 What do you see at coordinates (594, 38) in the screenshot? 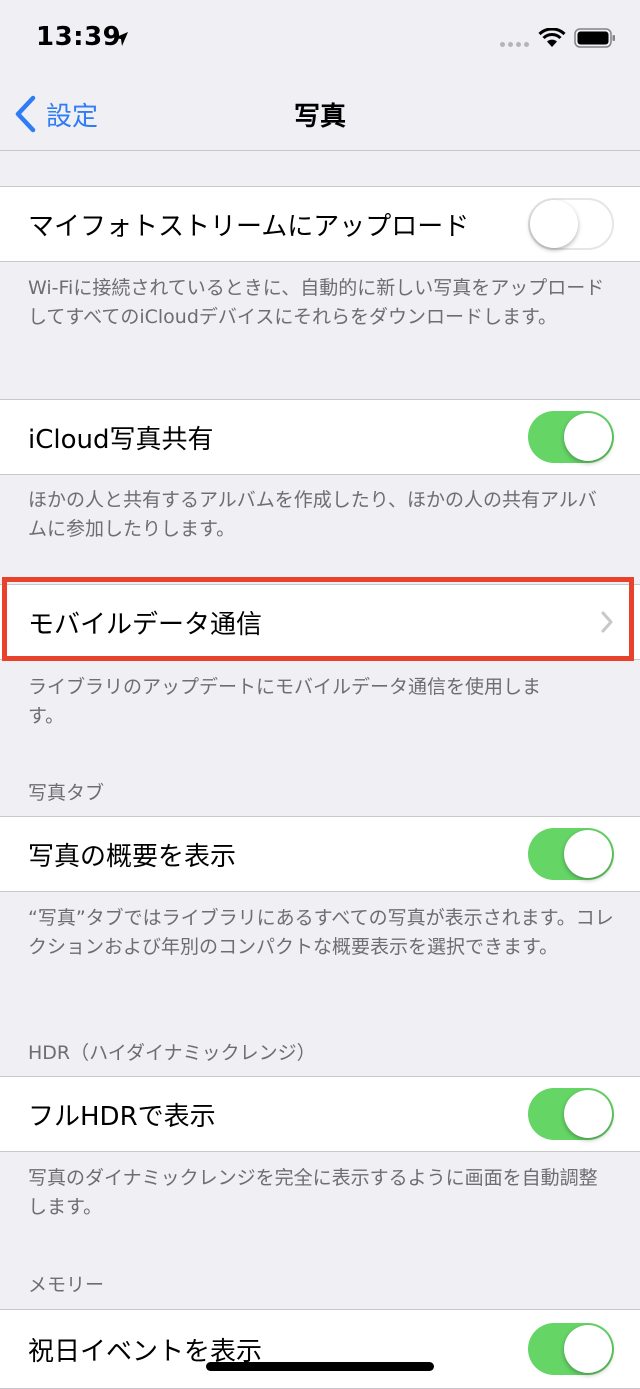
I see `battery-icon` at bounding box center [594, 38].